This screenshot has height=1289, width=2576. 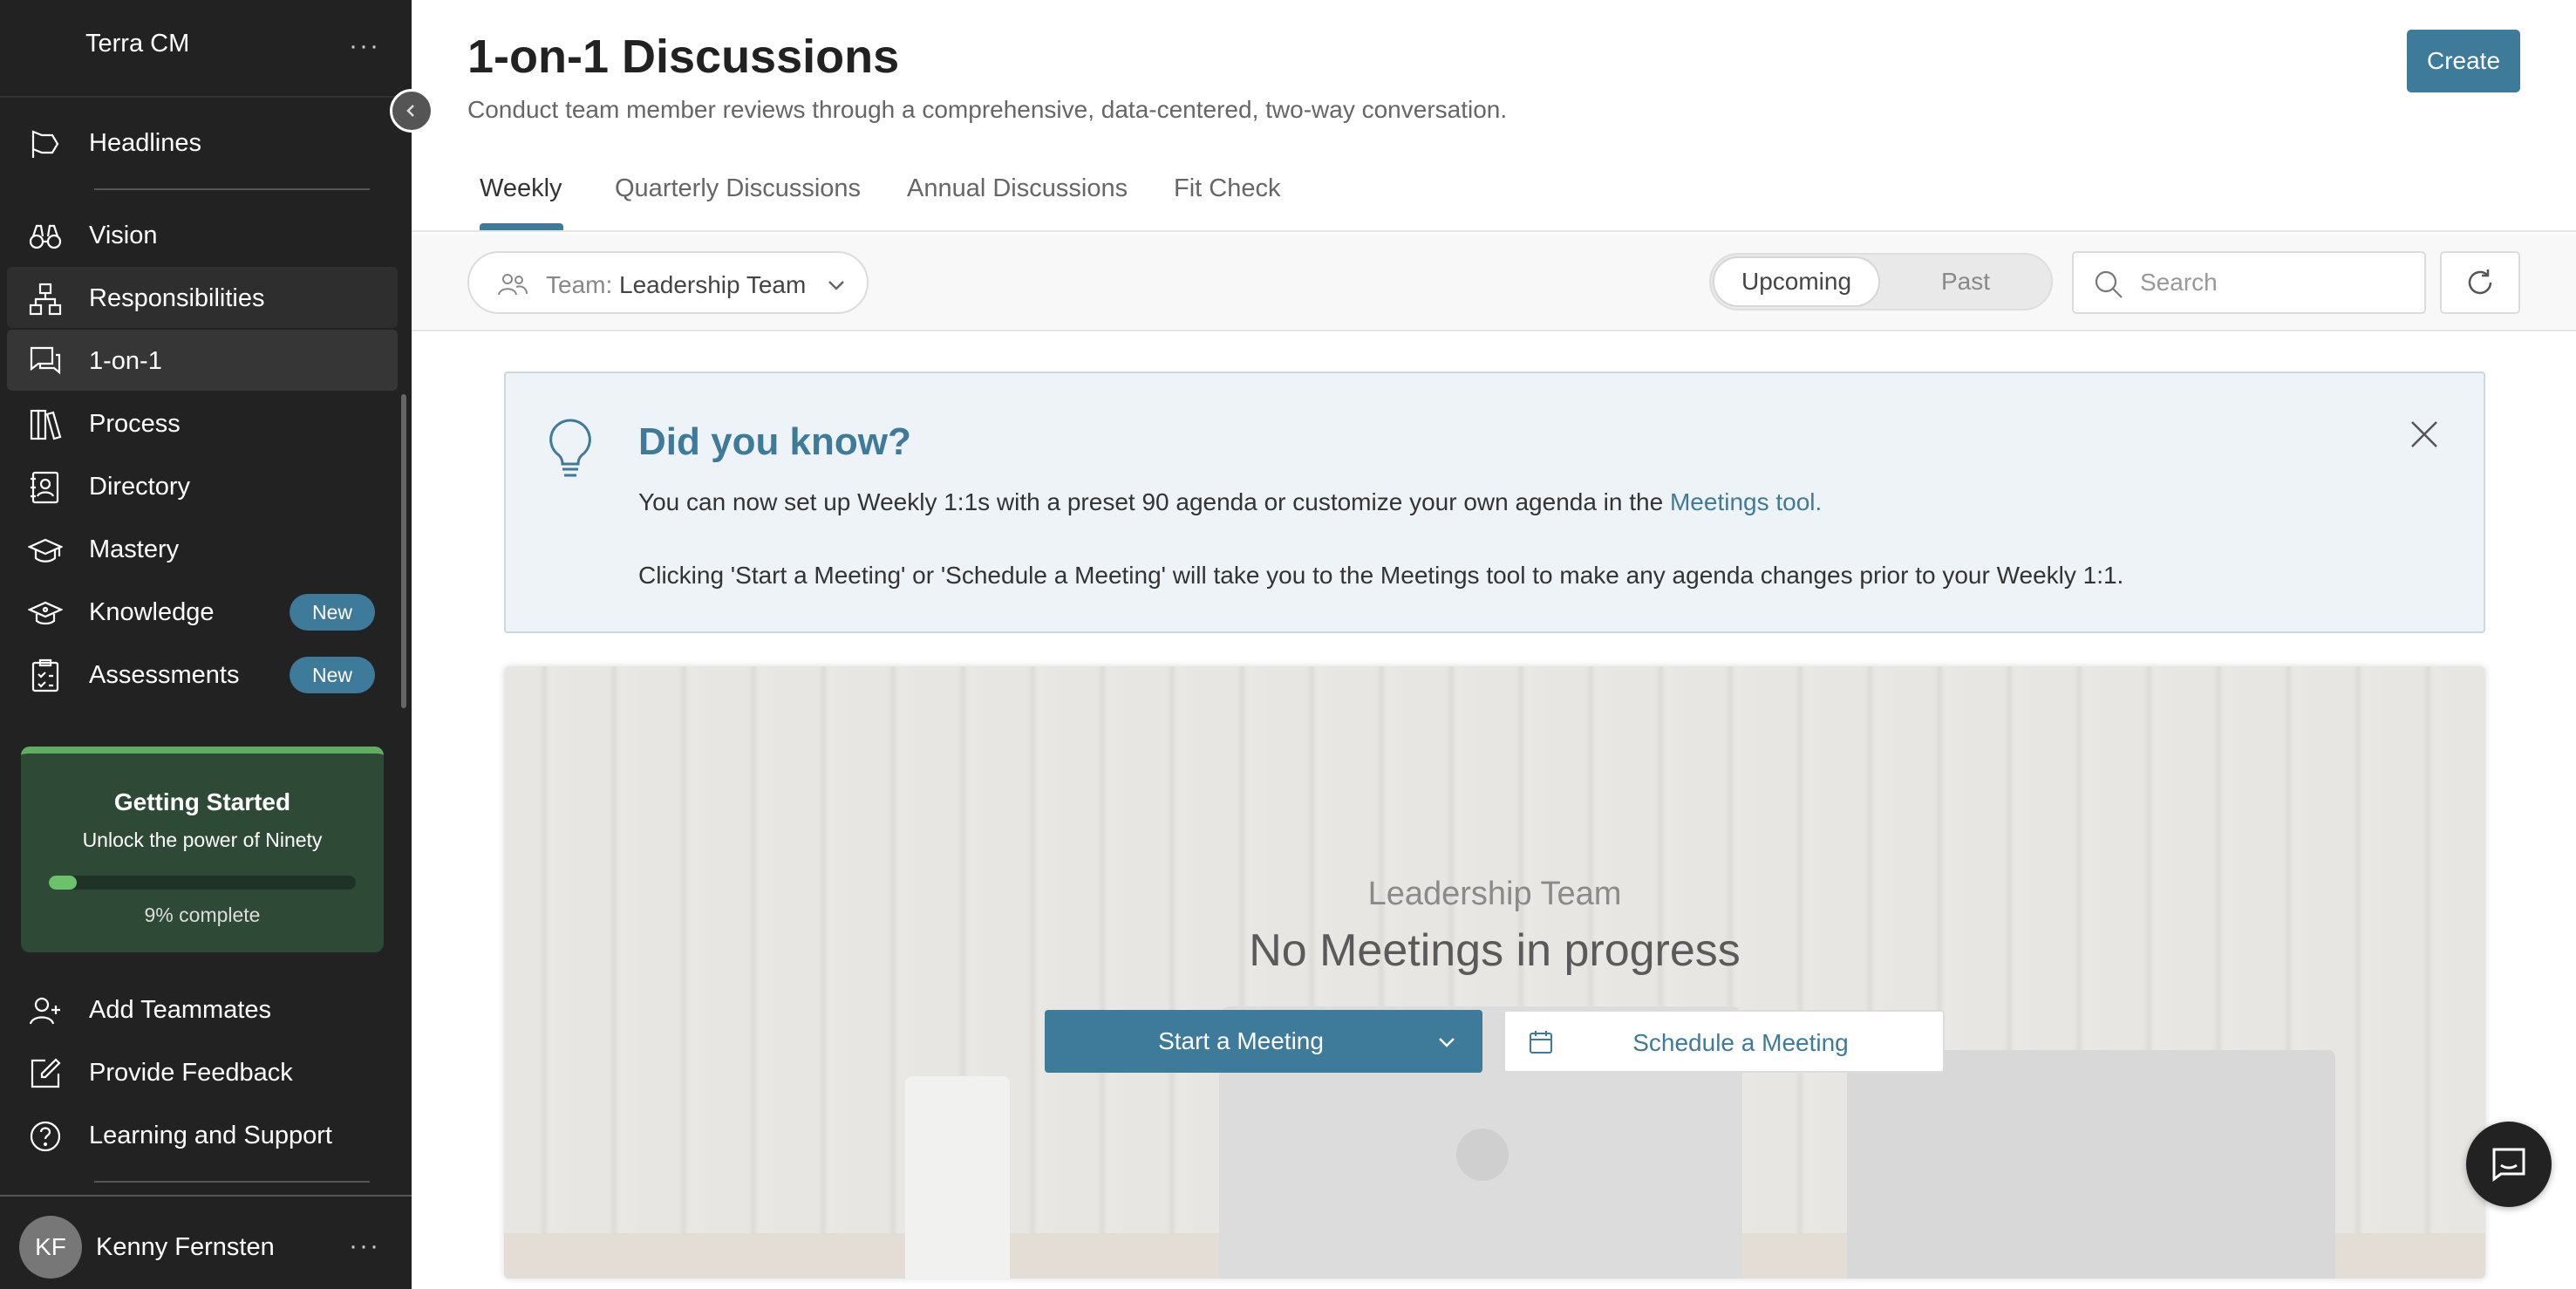 I want to click on team-filter-prefix: Team:, so click(x=580, y=284).